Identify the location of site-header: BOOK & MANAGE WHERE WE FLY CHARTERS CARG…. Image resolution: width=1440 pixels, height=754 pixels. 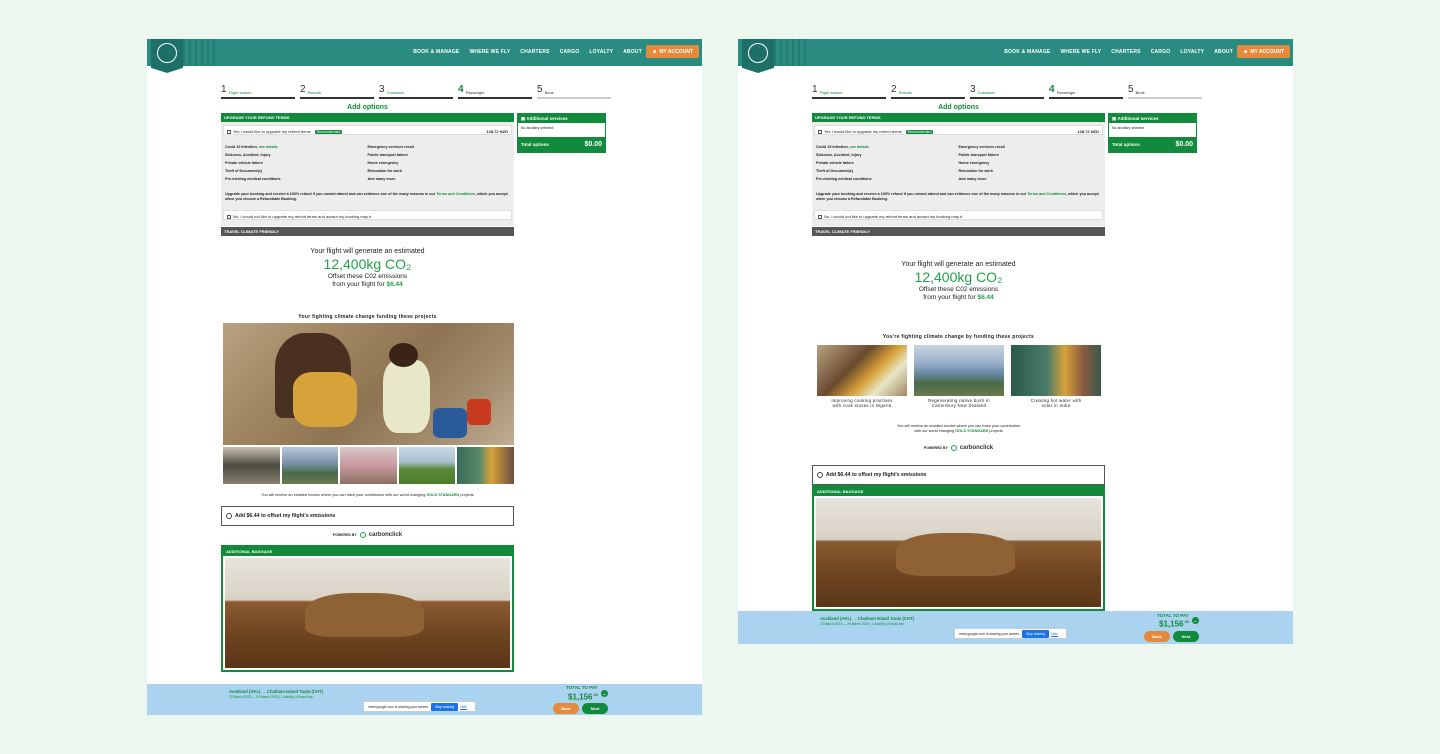
(1015, 56).